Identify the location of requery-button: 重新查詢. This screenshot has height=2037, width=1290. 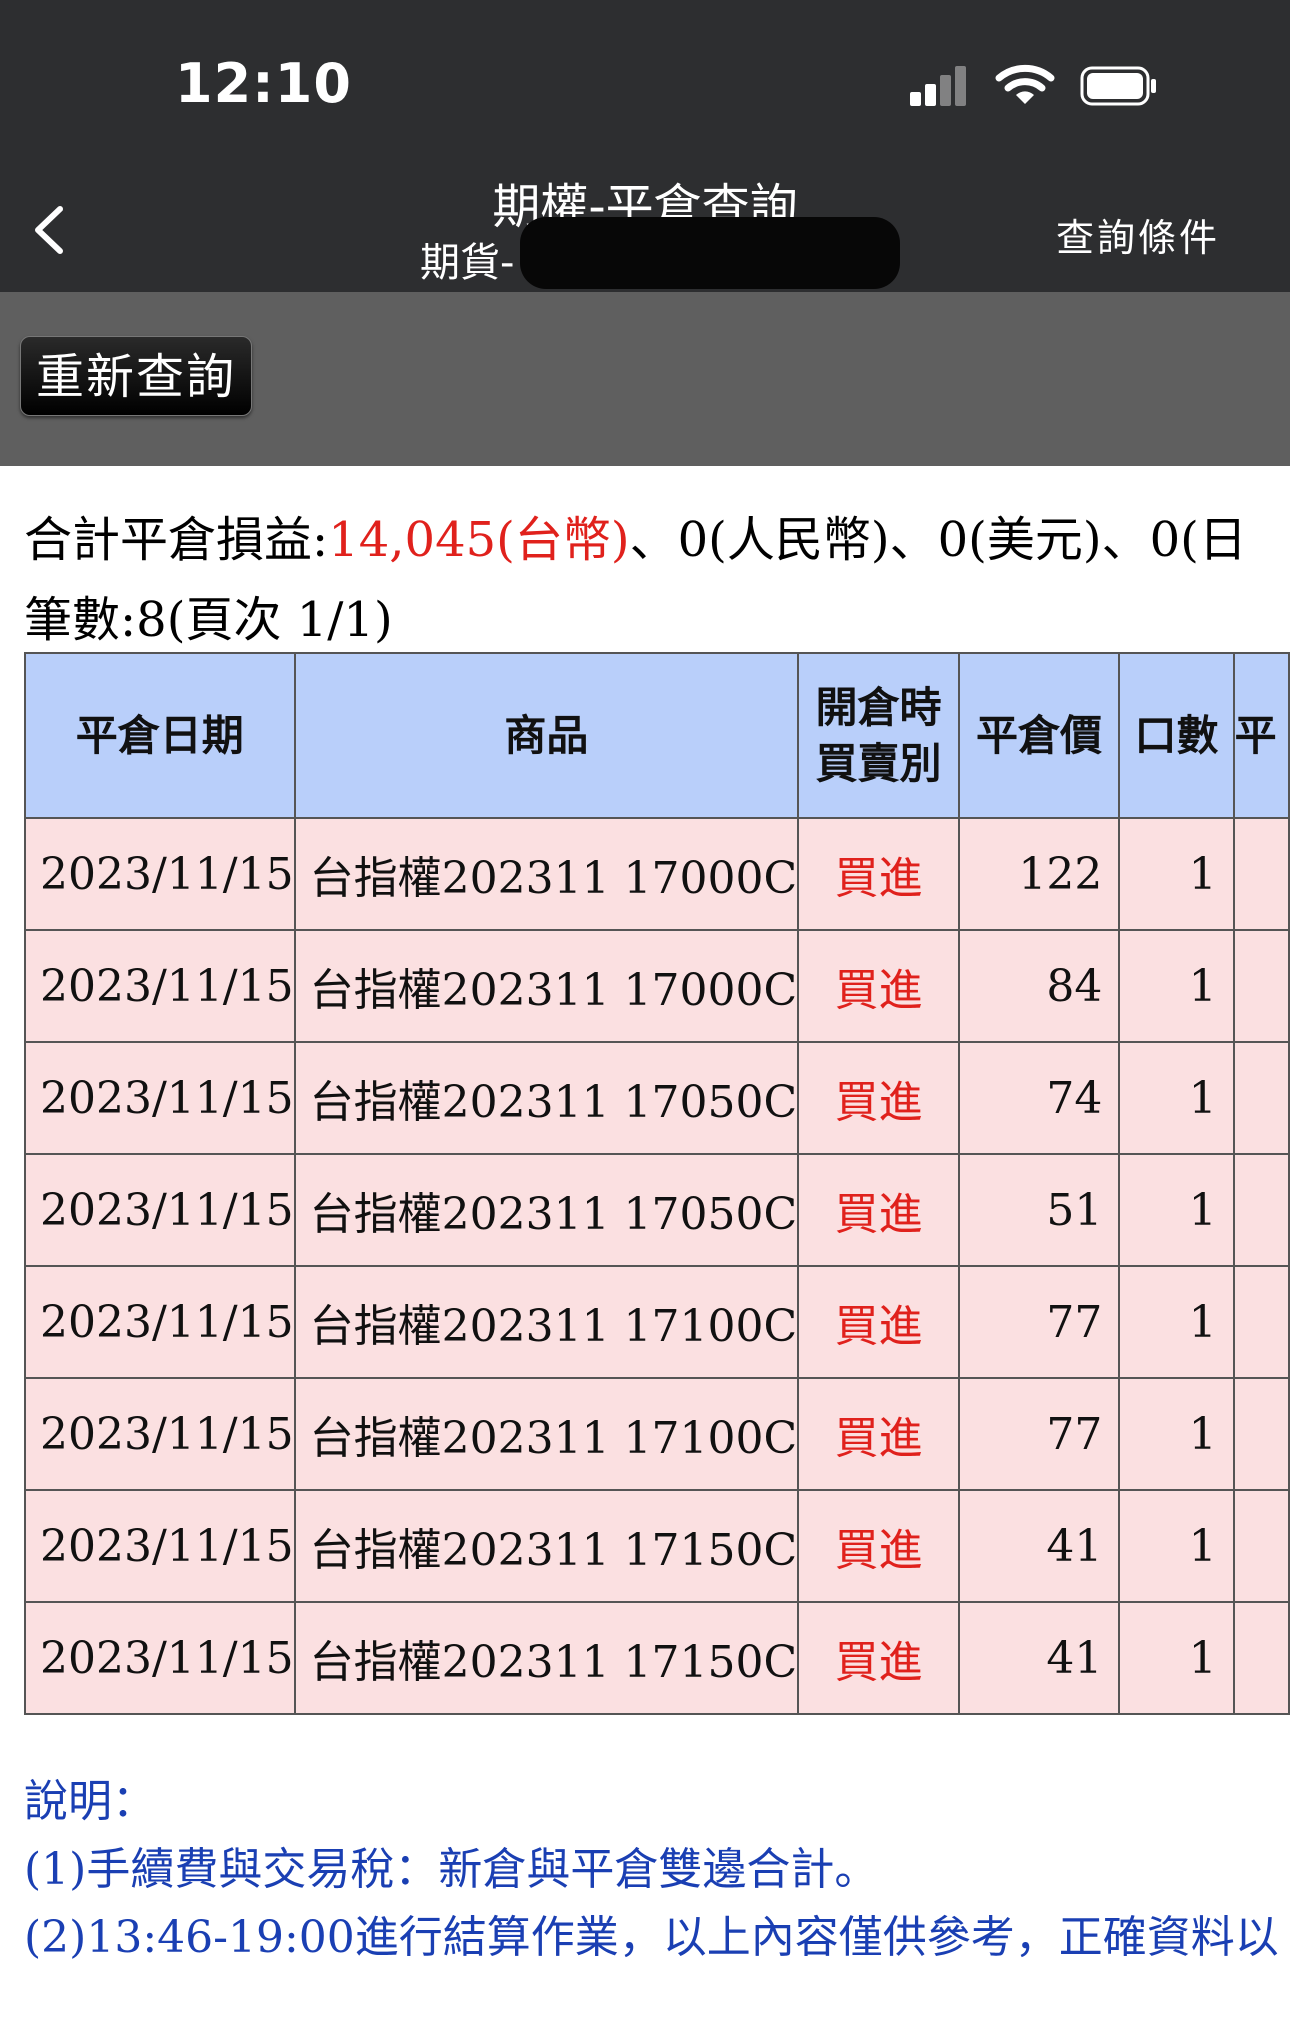
(136, 376).